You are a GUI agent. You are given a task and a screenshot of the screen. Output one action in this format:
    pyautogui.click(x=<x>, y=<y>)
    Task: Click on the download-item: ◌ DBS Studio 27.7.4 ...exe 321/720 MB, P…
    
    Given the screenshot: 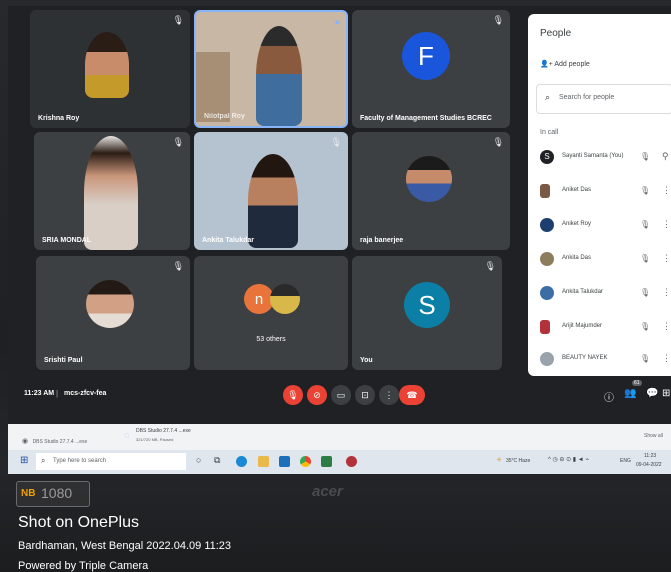 What is the action you would take?
    pyautogui.click(x=179, y=437)
    